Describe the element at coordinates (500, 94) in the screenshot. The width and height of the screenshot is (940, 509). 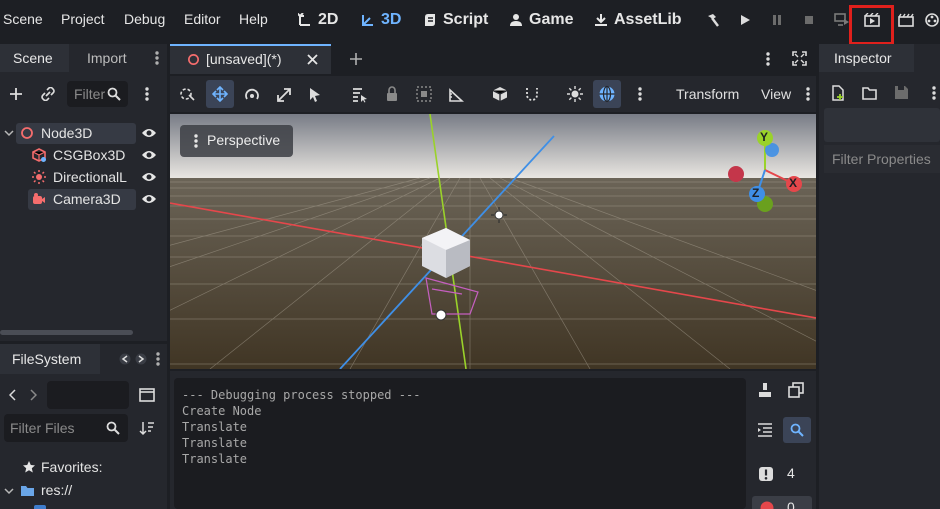
I see `local-space-icon` at that location.